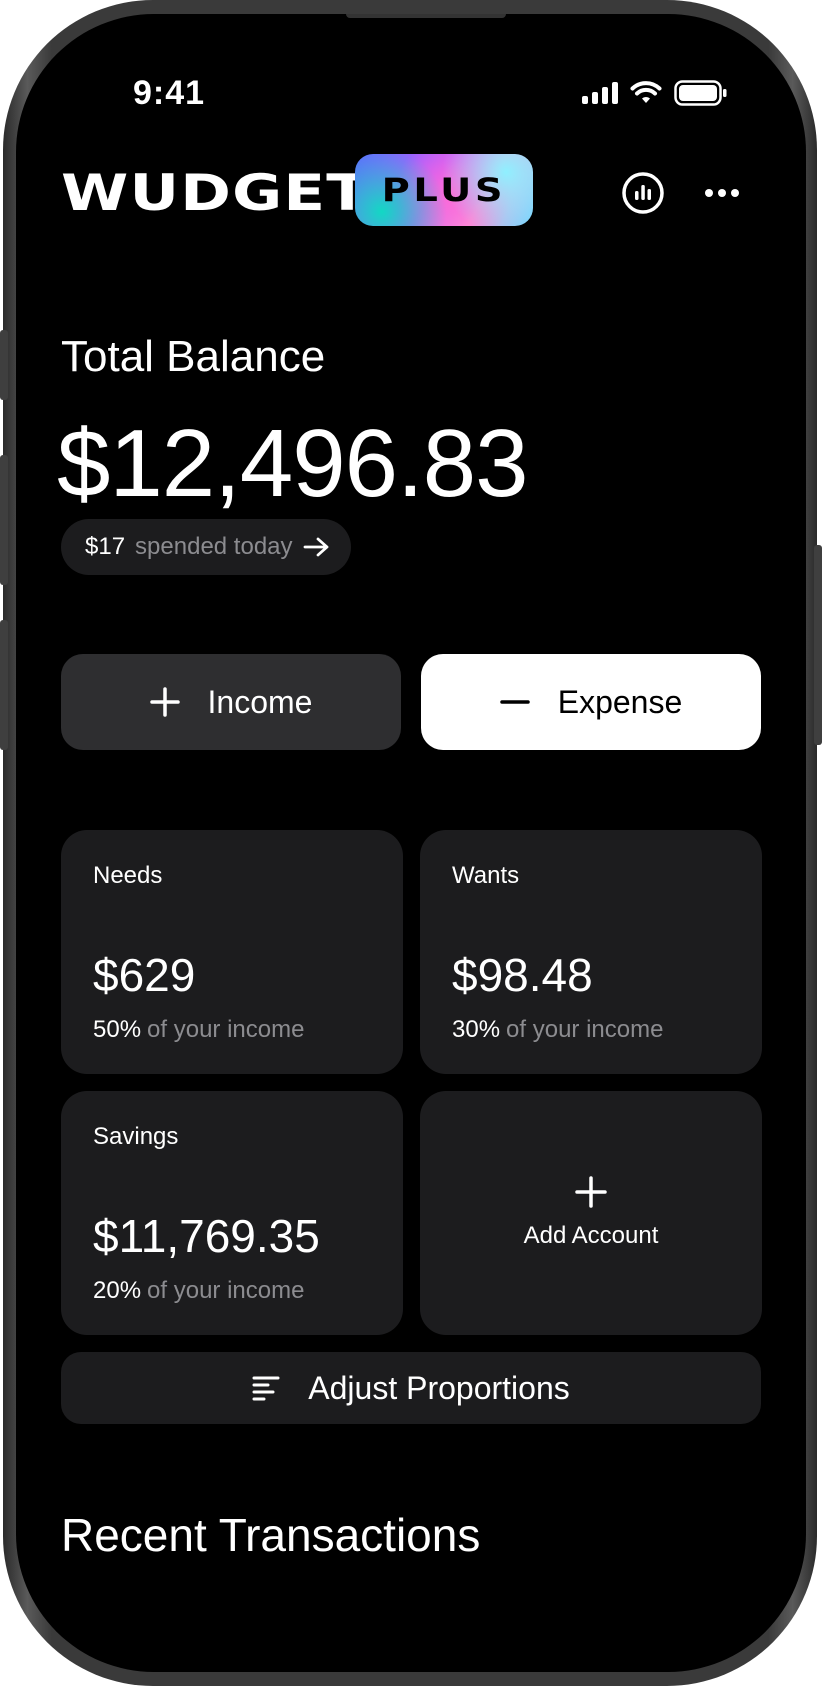 This screenshot has height=1686, width=822. What do you see at coordinates (271, 1535) in the screenshot?
I see `recent-transactions-heading: Recent Transactions` at bounding box center [271, 1535].